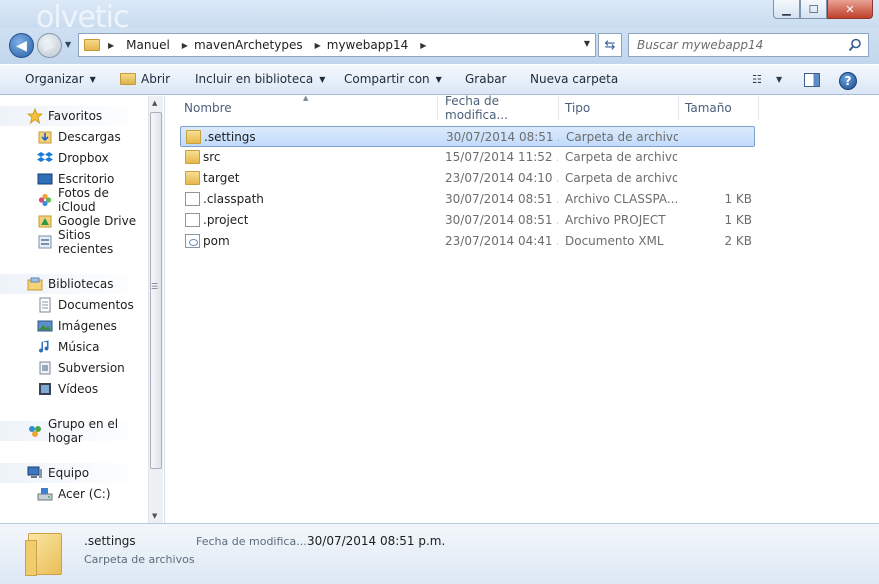 The height and width of the screenshot is (584, 879). Describe the element at coordinates (212, 157) in the screenshot. I see `file-name: src` at that location.